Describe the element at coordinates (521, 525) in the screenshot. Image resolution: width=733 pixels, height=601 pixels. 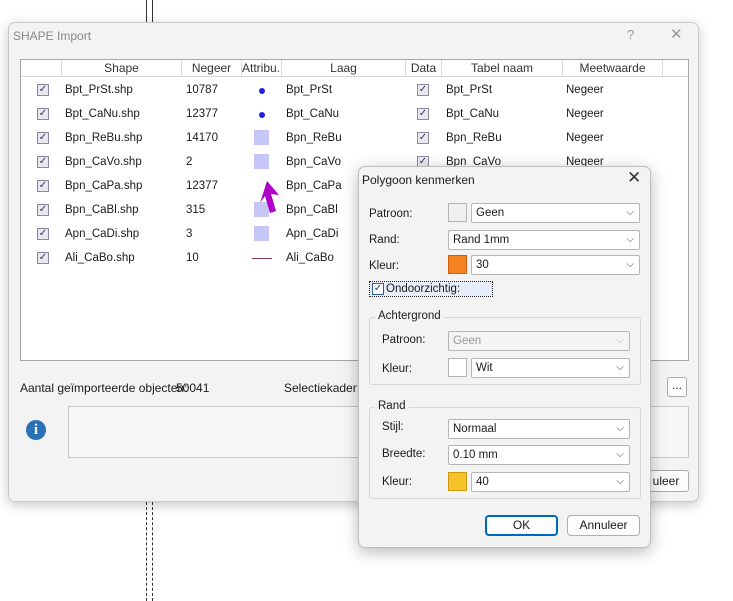
I see `ok-button: OK` at that location.